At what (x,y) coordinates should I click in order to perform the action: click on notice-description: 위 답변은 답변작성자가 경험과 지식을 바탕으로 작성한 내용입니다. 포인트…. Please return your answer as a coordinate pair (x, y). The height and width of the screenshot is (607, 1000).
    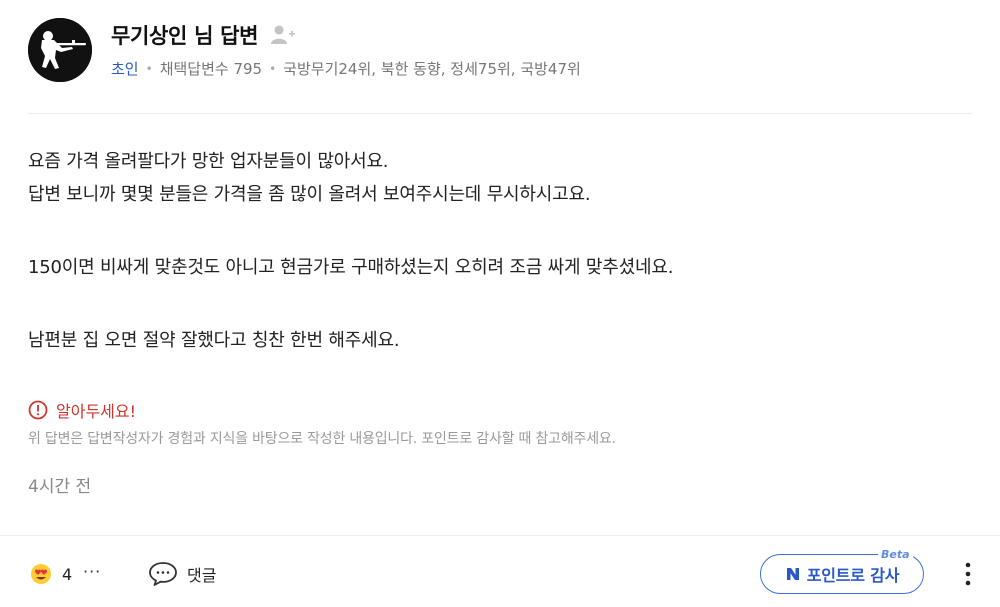
    Looking at the image, I should click on (322, 439).